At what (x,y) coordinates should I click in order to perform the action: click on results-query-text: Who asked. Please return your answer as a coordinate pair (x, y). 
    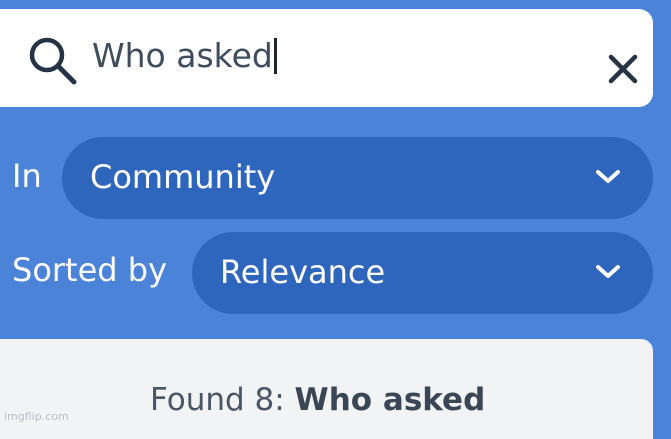
    Looking at the image, I should click on (390, 400).